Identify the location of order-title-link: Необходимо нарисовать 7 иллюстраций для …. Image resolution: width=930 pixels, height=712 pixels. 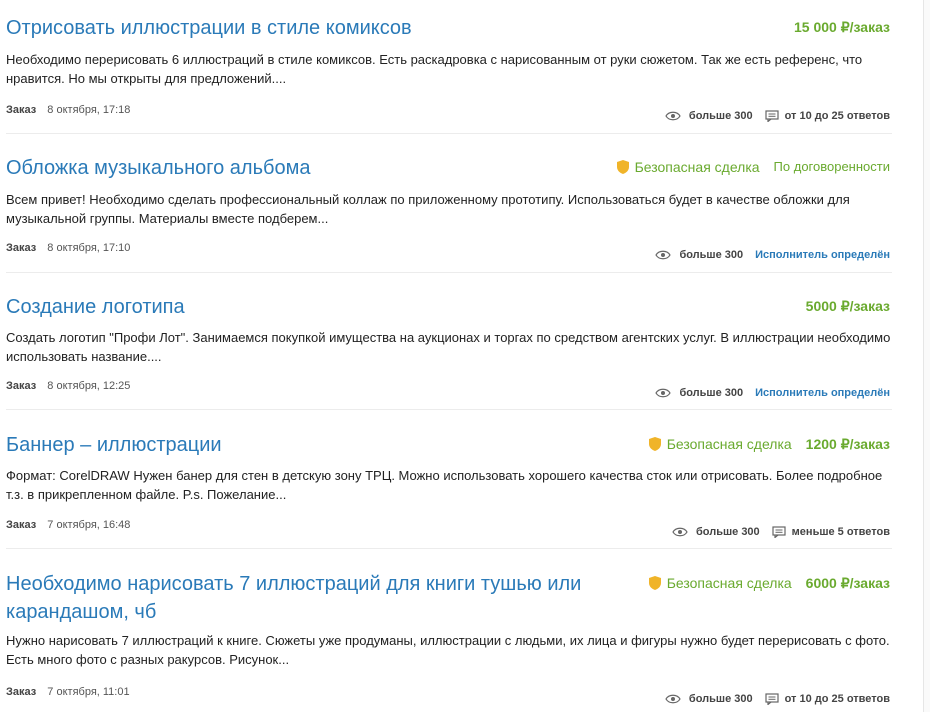
(306, 598).